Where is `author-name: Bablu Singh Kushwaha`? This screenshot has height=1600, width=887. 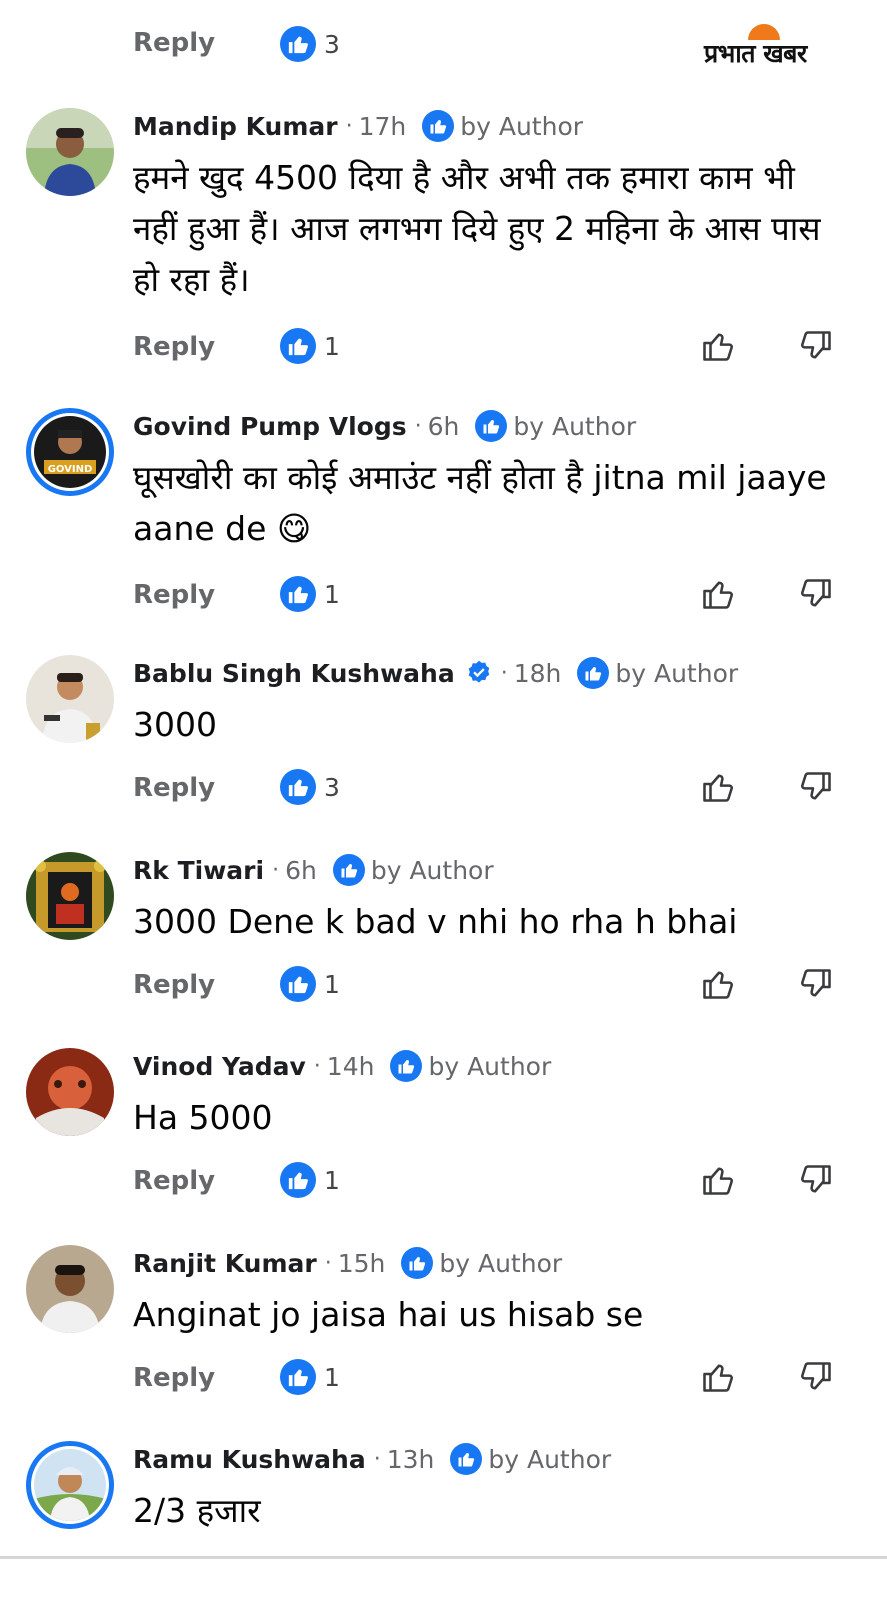
author-name: Bablu Singh Kushwaha is located at coordinates (294, 673).